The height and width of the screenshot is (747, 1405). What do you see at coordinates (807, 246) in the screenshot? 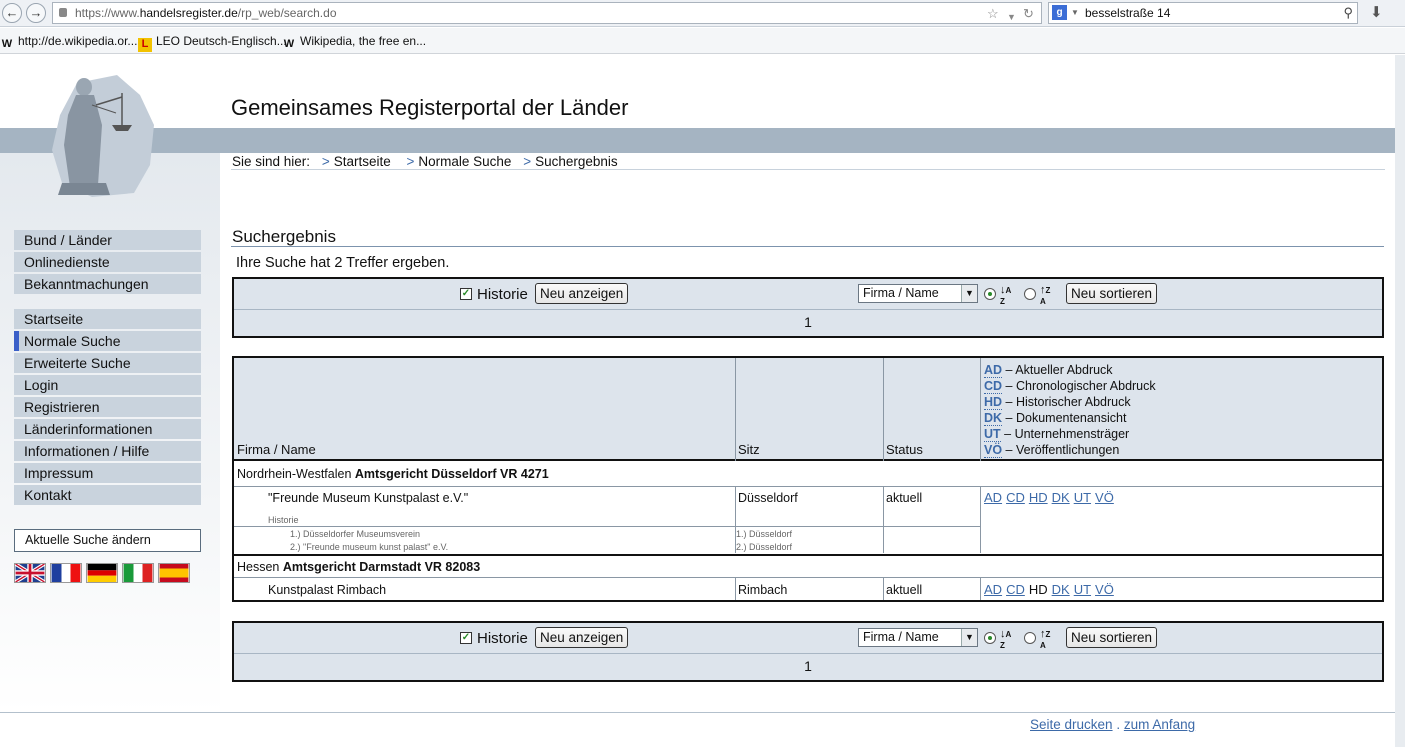
I see `divider` at bounding box center [807, 246].